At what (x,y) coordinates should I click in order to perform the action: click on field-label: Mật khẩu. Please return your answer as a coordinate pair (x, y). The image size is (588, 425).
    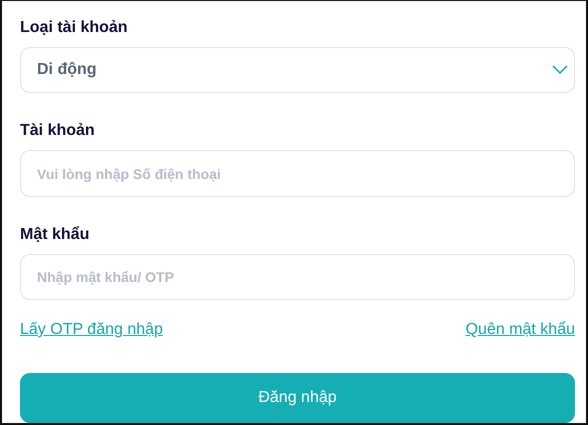
    Looking at the image, I should click on (55, 234).